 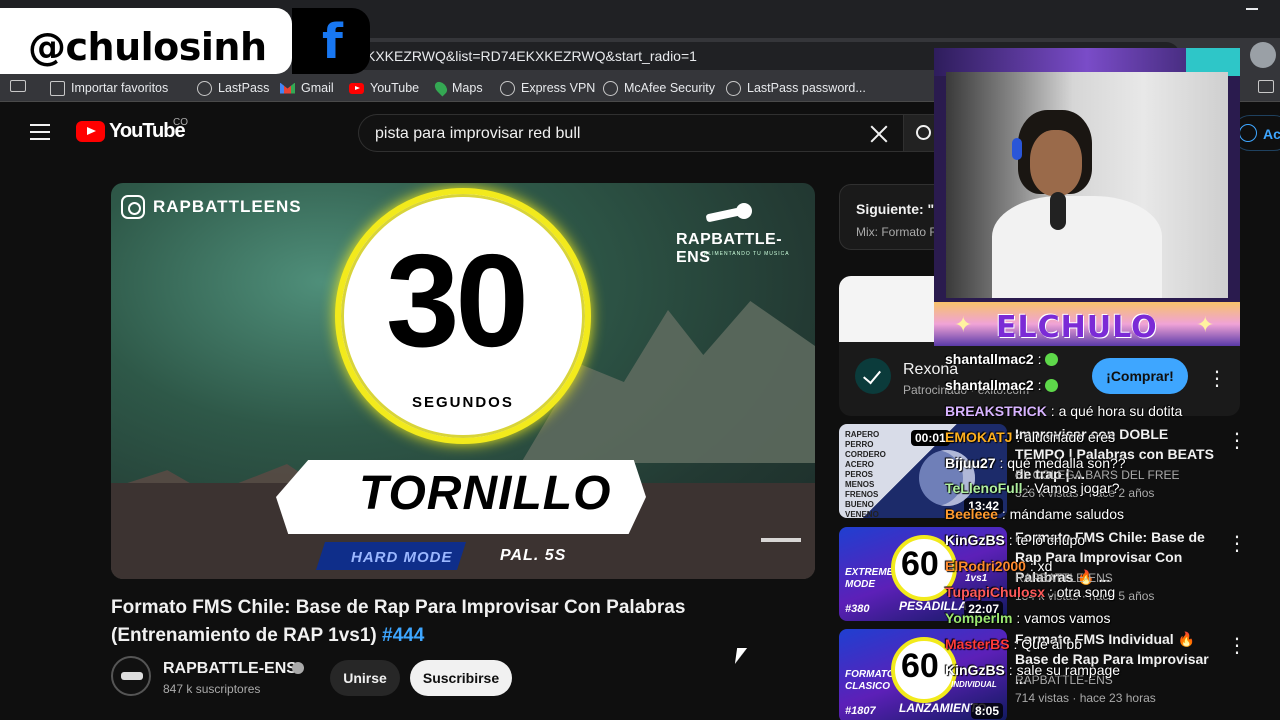 I want to click on ad-brand-logo, so click(x=873, y=376).